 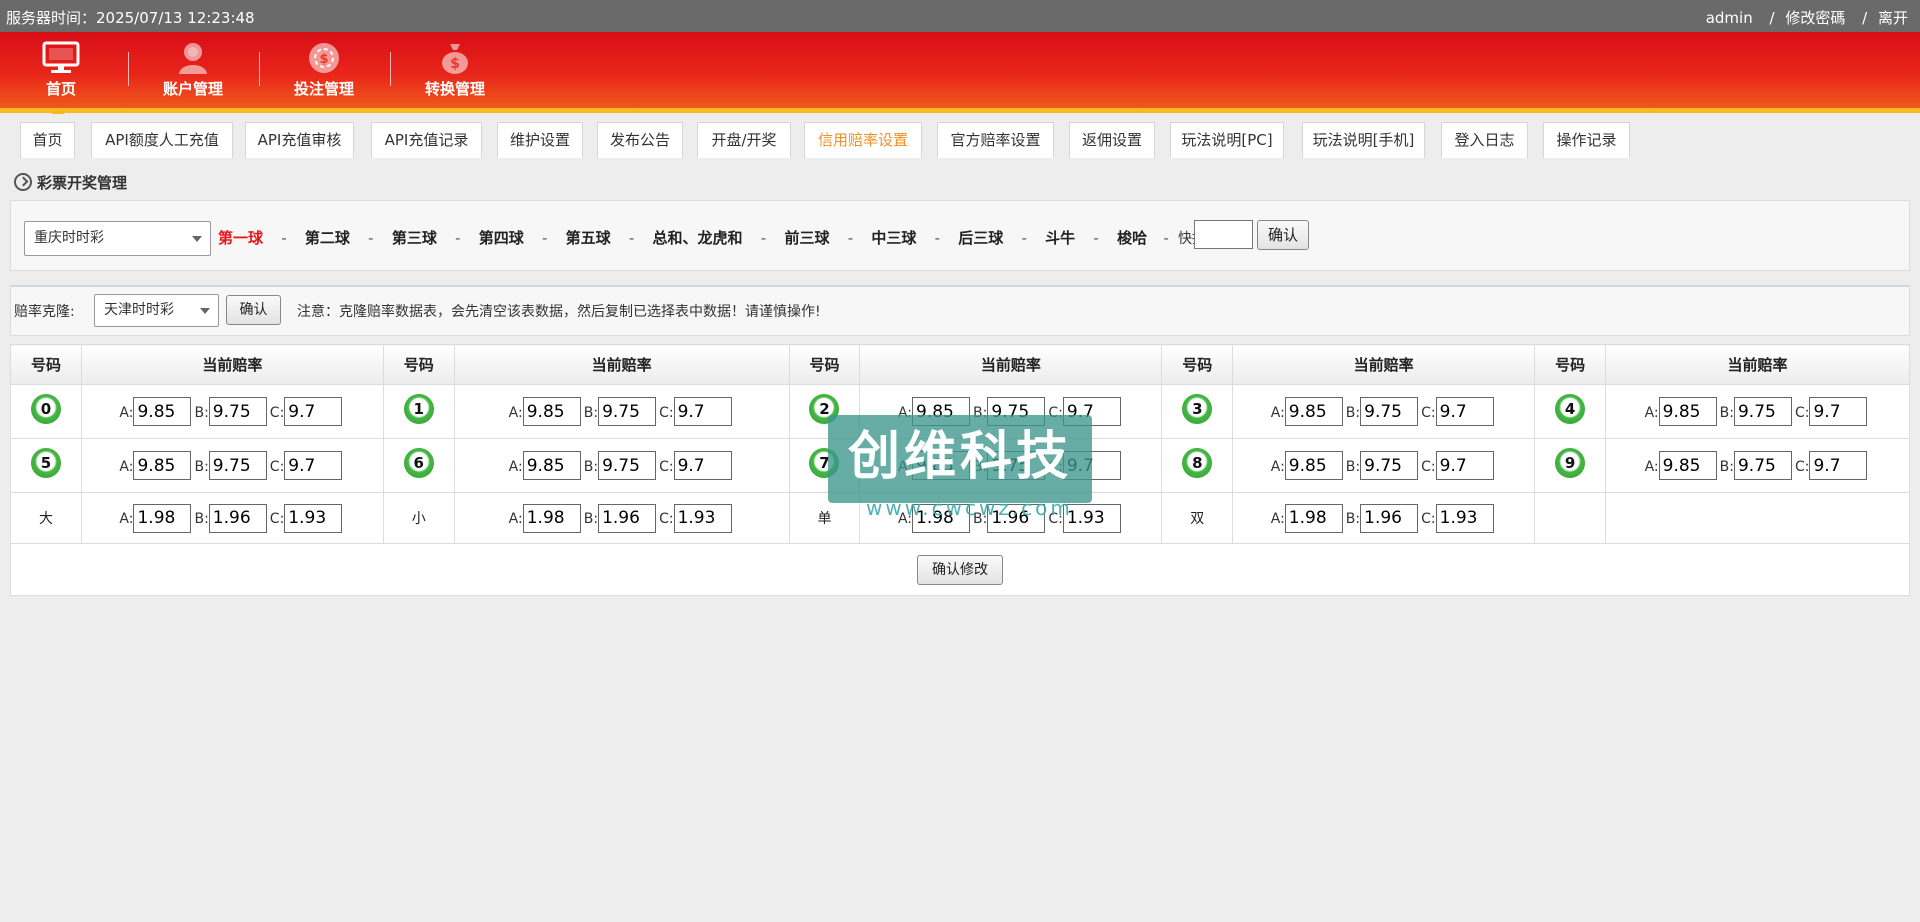 I want to click on chevron-down-icon, so click(x=205, y=311).